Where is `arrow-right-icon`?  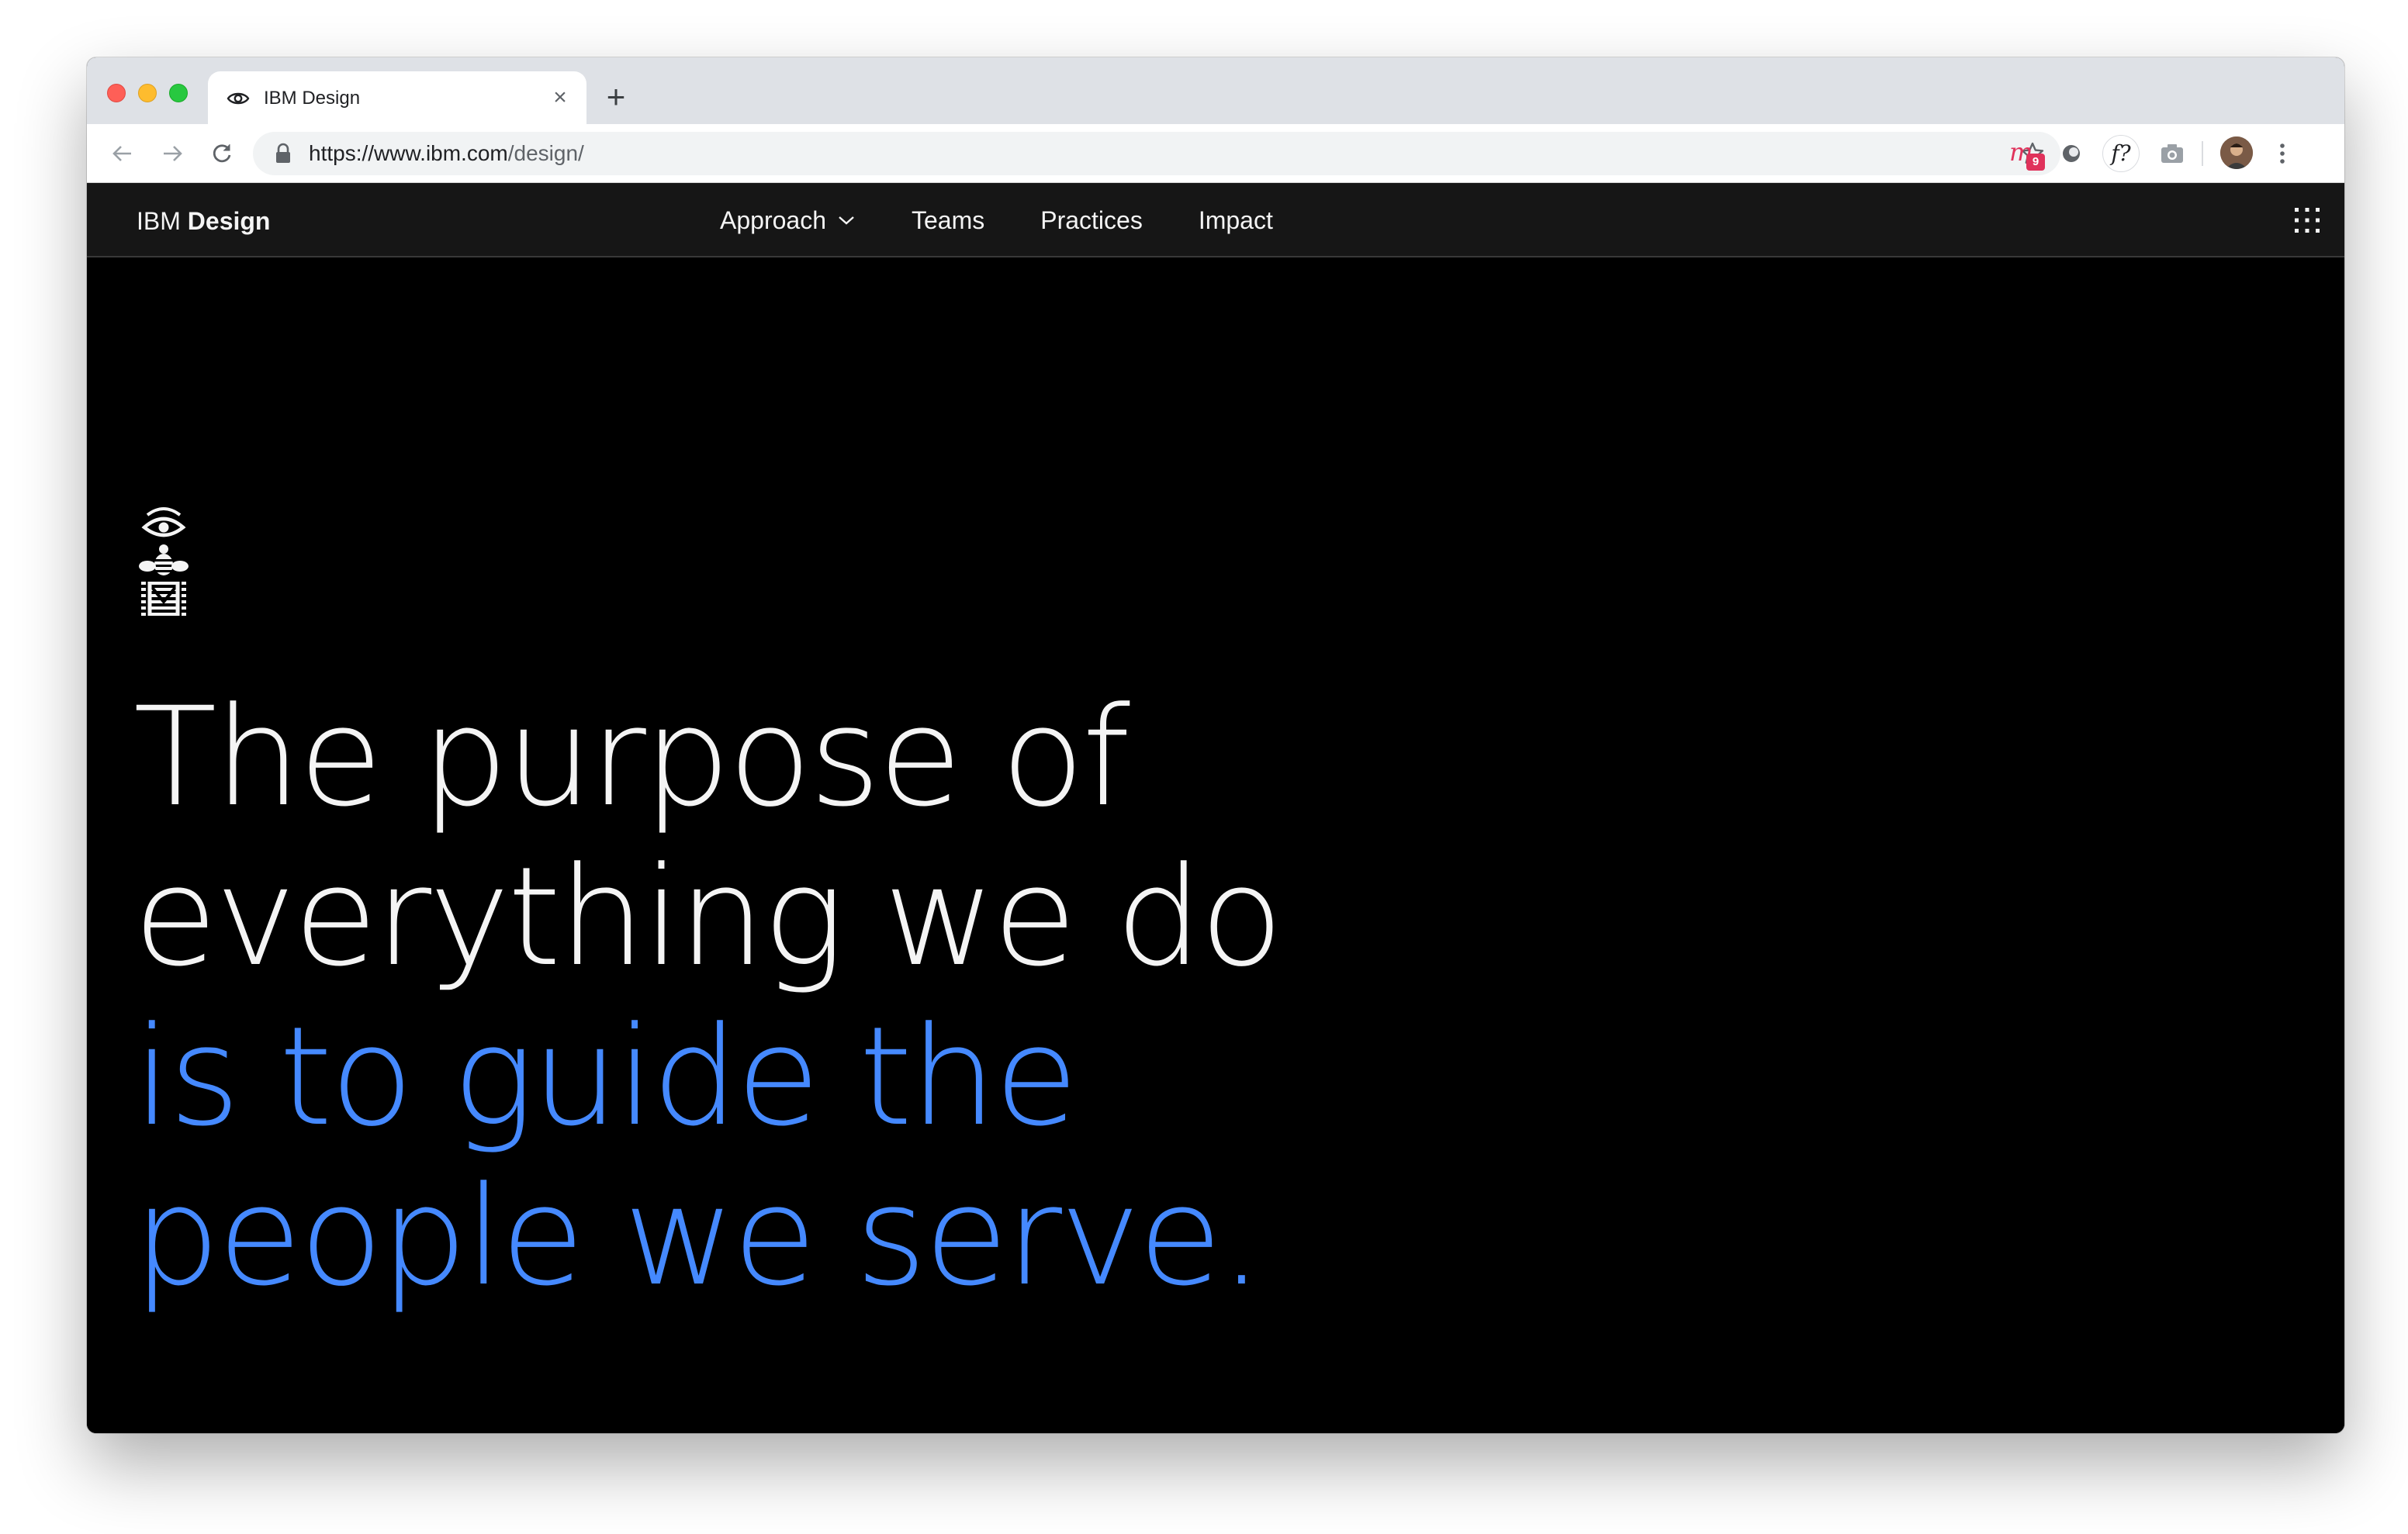 arrow-right-icon is located at coordinates (173, 153).